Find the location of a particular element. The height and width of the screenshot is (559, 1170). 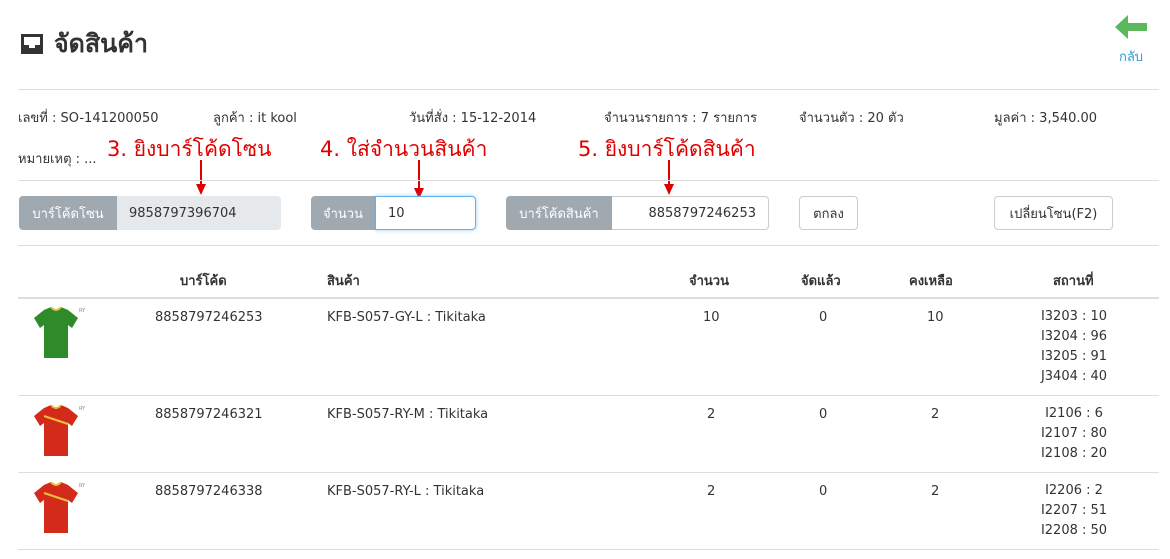

product-barcode-label: บาร์โค้ดสินค้า is located at coordinates (559, 213).